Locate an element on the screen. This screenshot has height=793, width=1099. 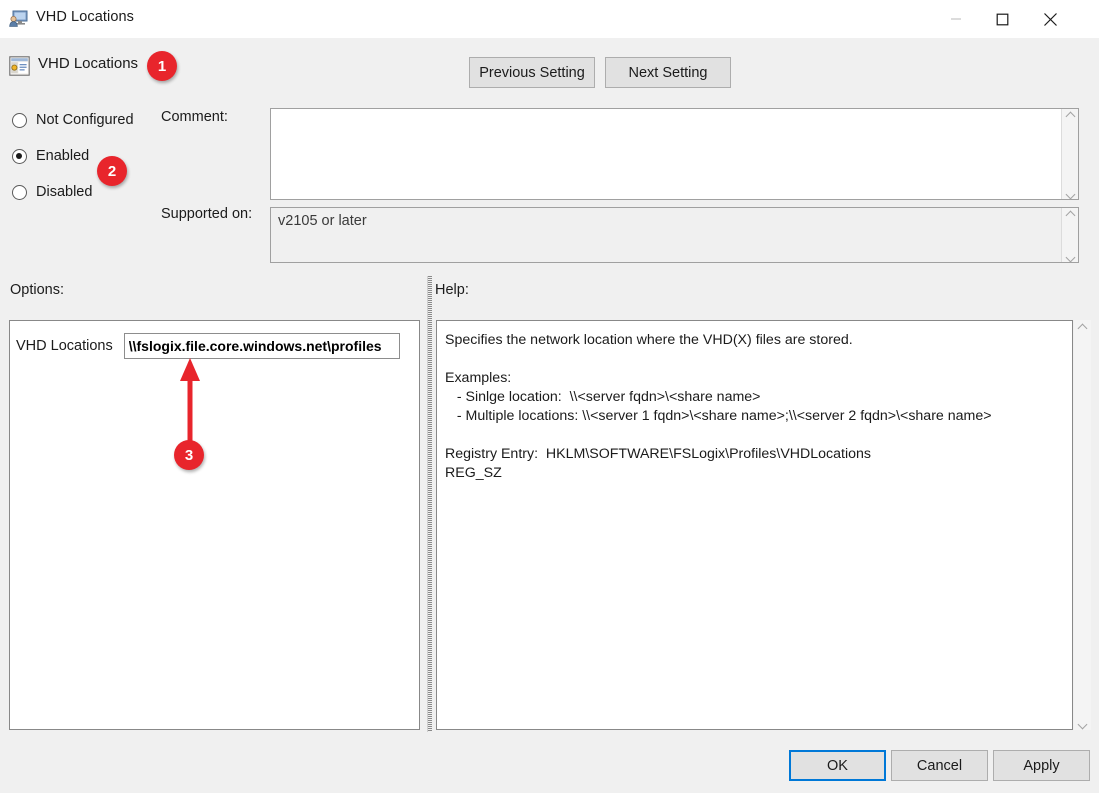
minimize-icon is located at coordinates (956, 19).